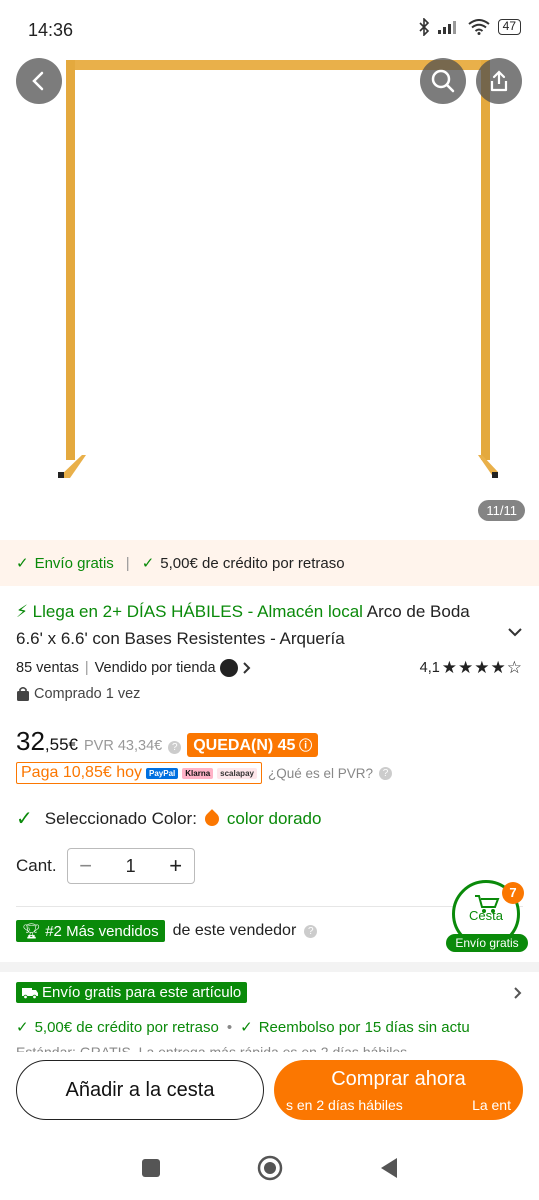 Image resolution: width=539 pixels, height=1200 pixels. I want to click on share-icon, so click(499, 81).